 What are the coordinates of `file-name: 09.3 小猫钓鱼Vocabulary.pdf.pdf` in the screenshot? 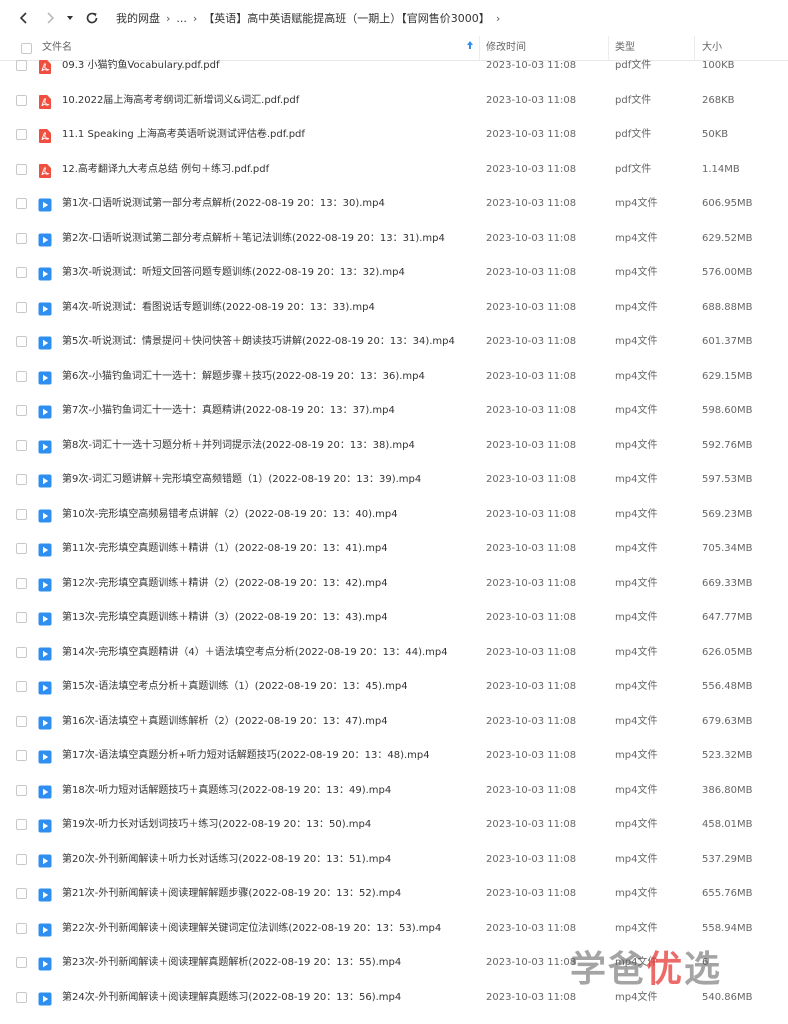 It's located at (141, 66).